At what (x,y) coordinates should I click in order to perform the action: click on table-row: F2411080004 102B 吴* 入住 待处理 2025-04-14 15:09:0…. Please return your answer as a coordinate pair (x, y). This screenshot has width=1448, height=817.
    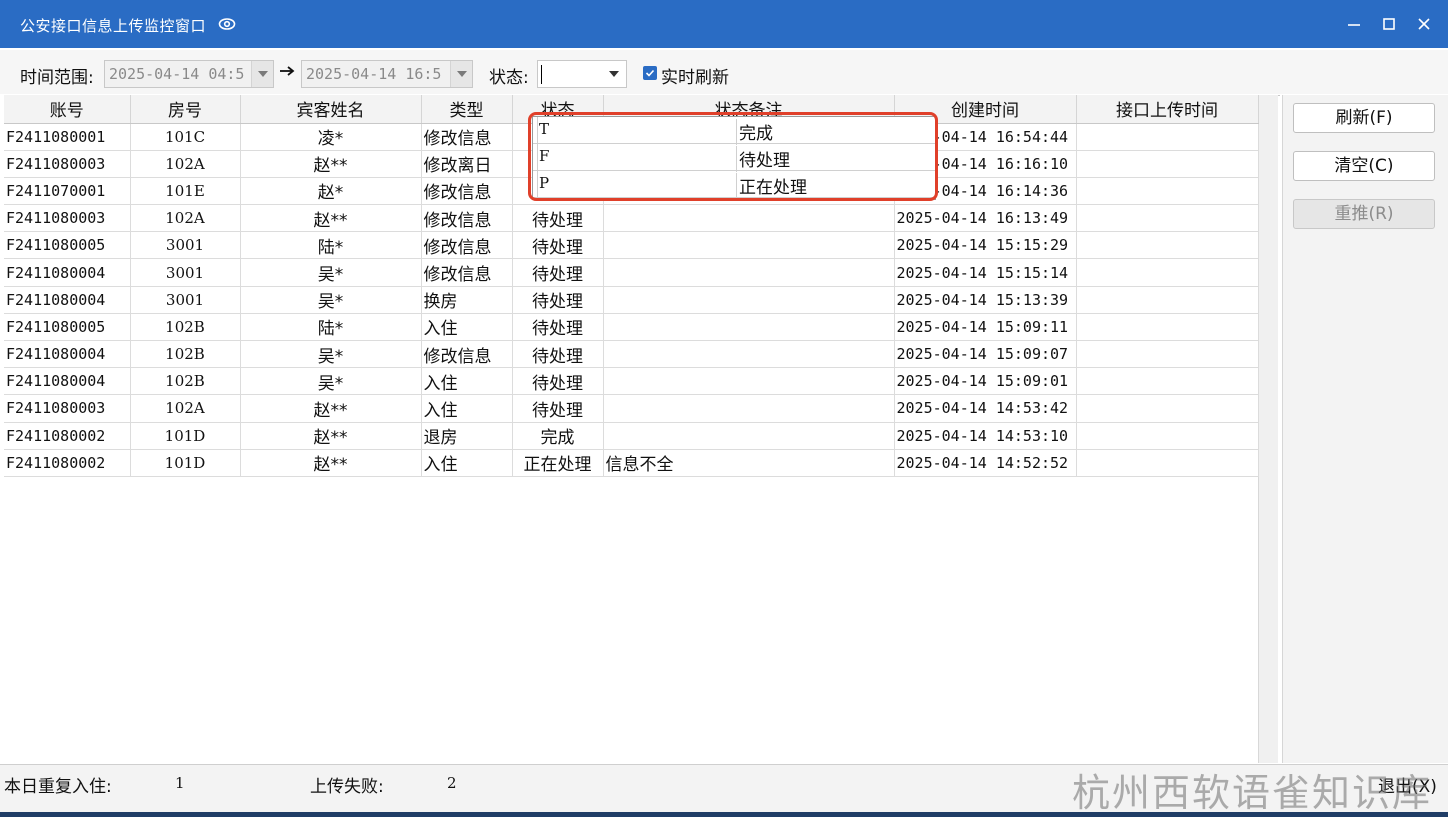
    Looking at the image, I should click on (631, 381).